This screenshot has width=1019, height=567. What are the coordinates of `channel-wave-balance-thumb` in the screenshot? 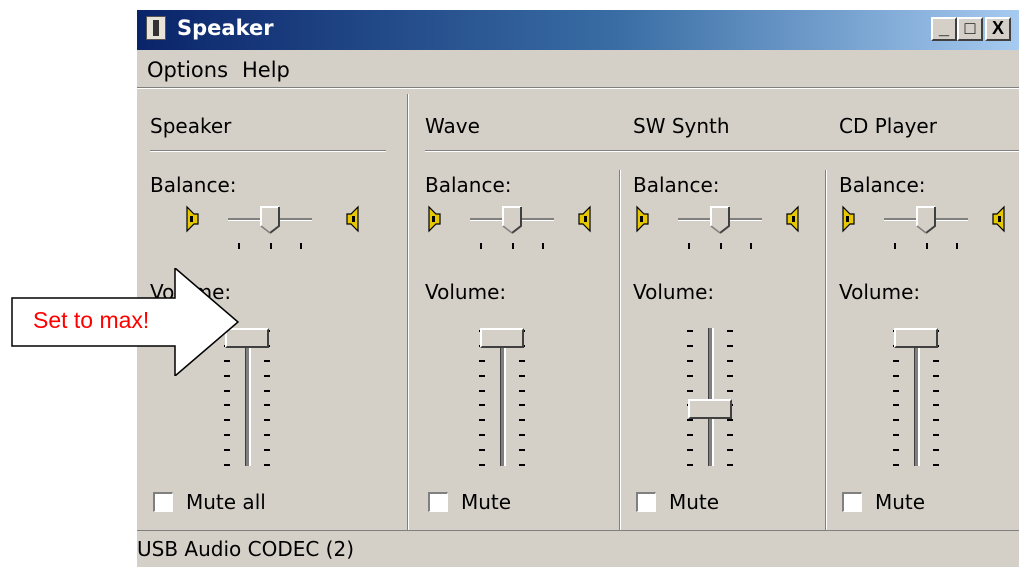 It's located at (512, 220).